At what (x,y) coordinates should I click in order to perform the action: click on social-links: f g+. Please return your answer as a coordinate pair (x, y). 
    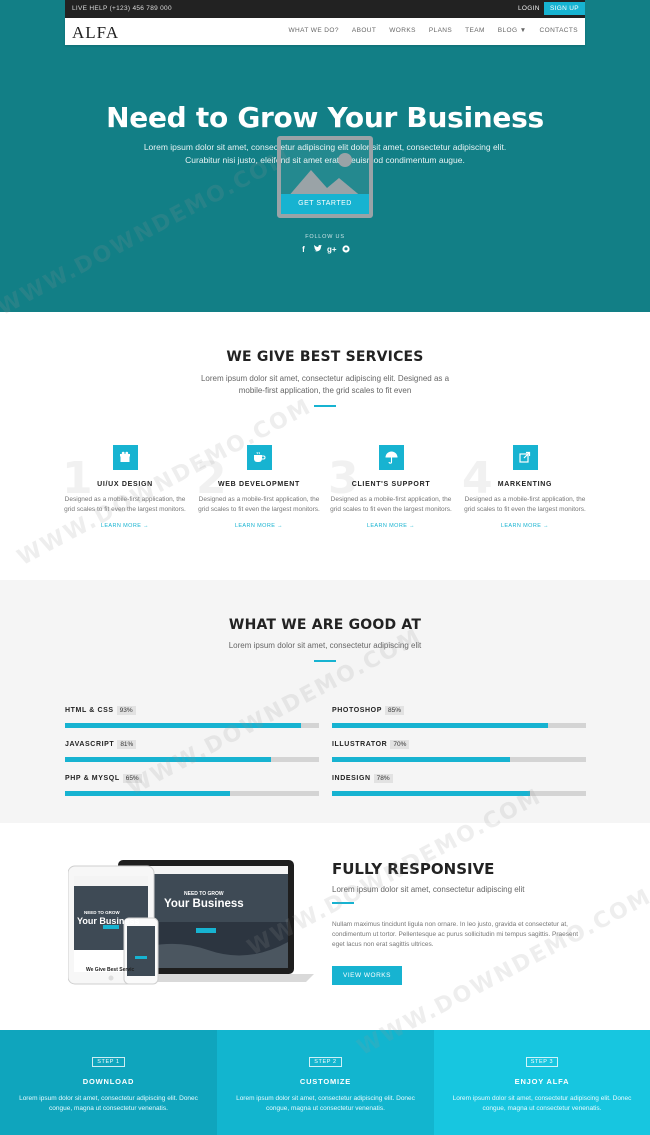
    Looking at the image, I should click on (324, 249).